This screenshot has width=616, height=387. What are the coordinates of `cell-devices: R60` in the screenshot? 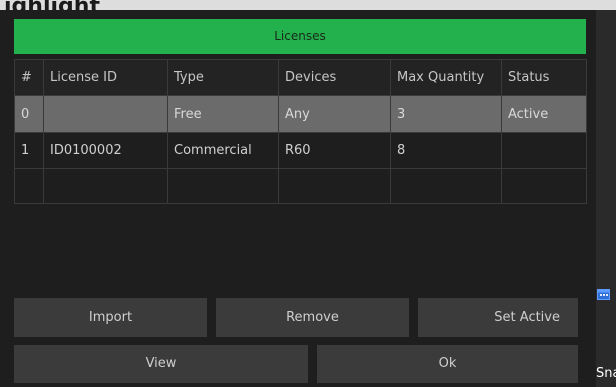 It's located at (334, 150).